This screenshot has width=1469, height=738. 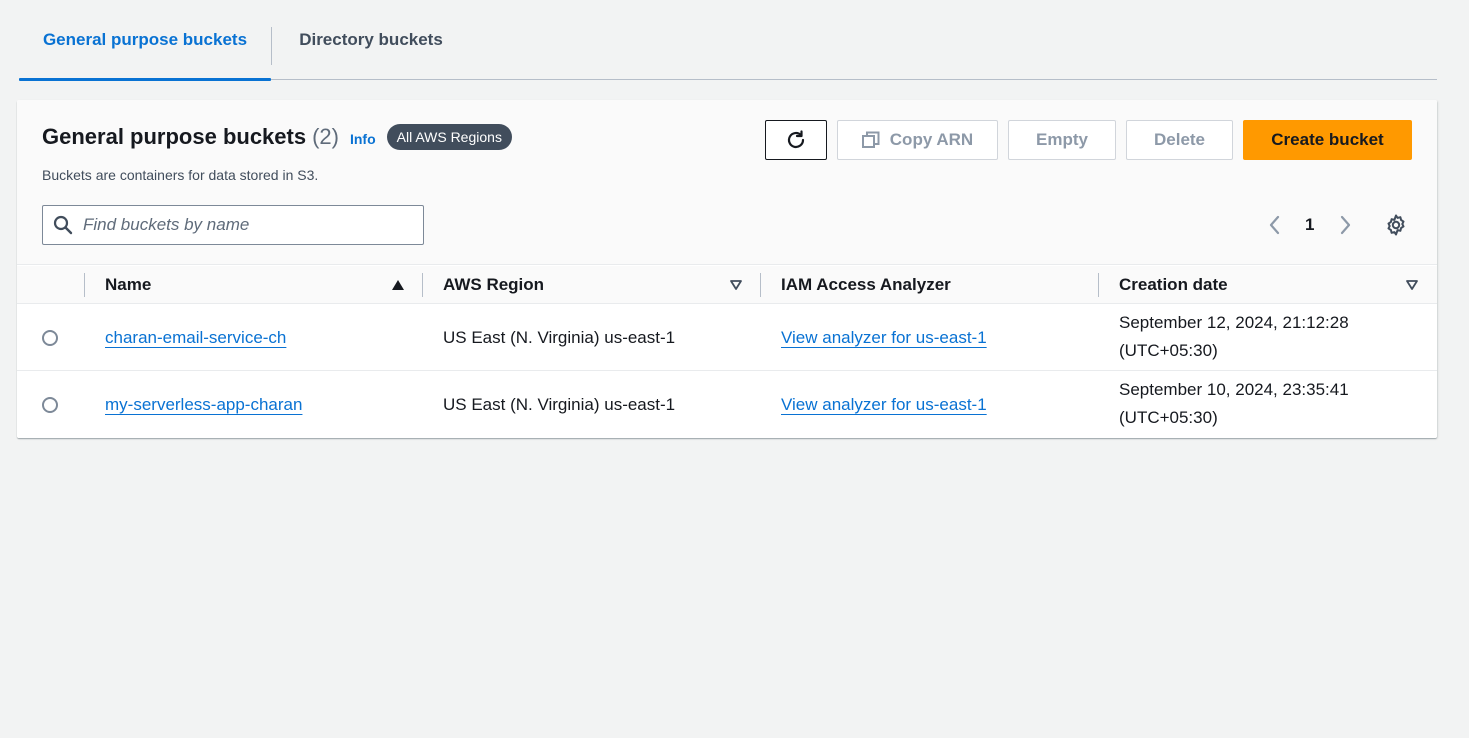 What do you see at coordinates (203, 405) in the screenshot?
I see `bucket-name-link: my-serverless-app-charan` at bounding box center [203, 405].